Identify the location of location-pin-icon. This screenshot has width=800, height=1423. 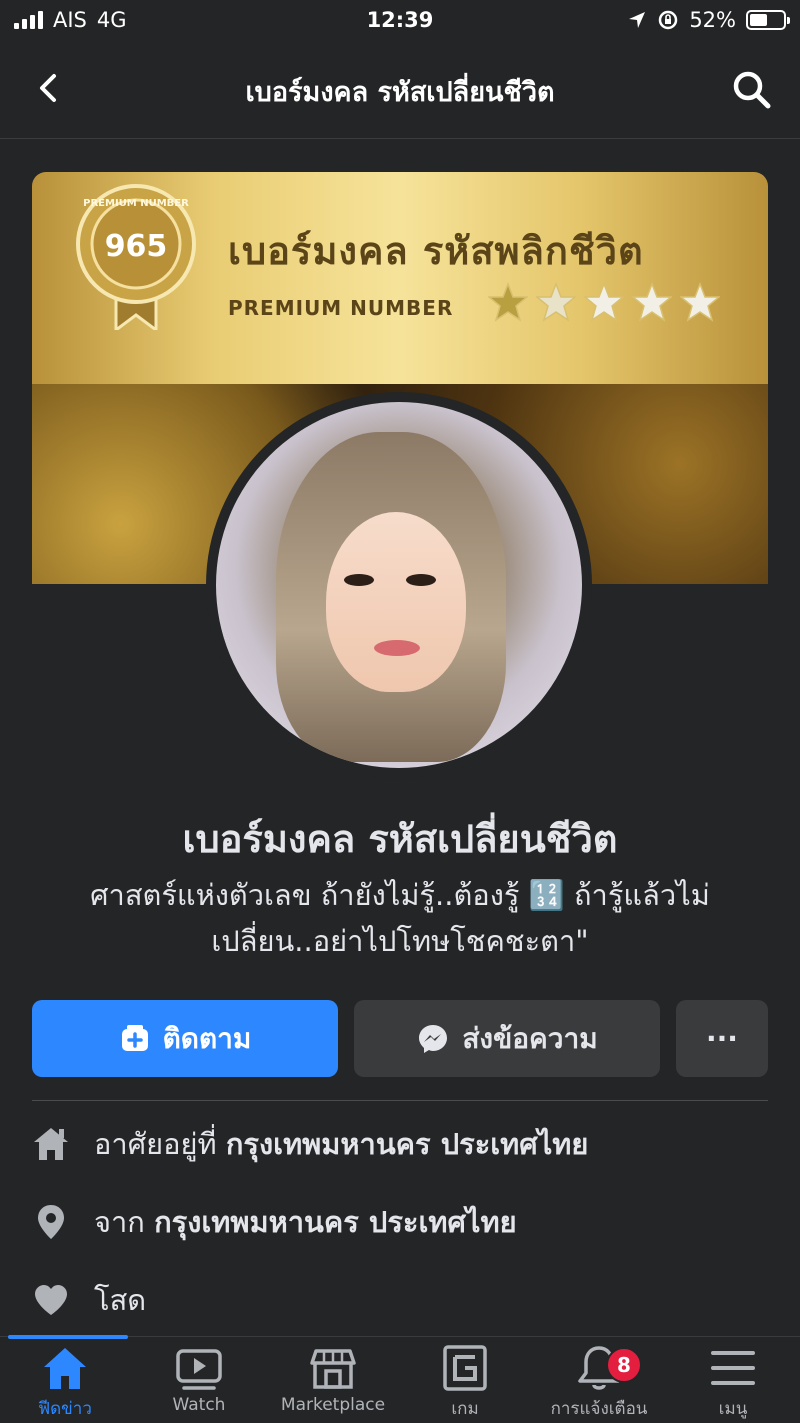
(51, 1222).